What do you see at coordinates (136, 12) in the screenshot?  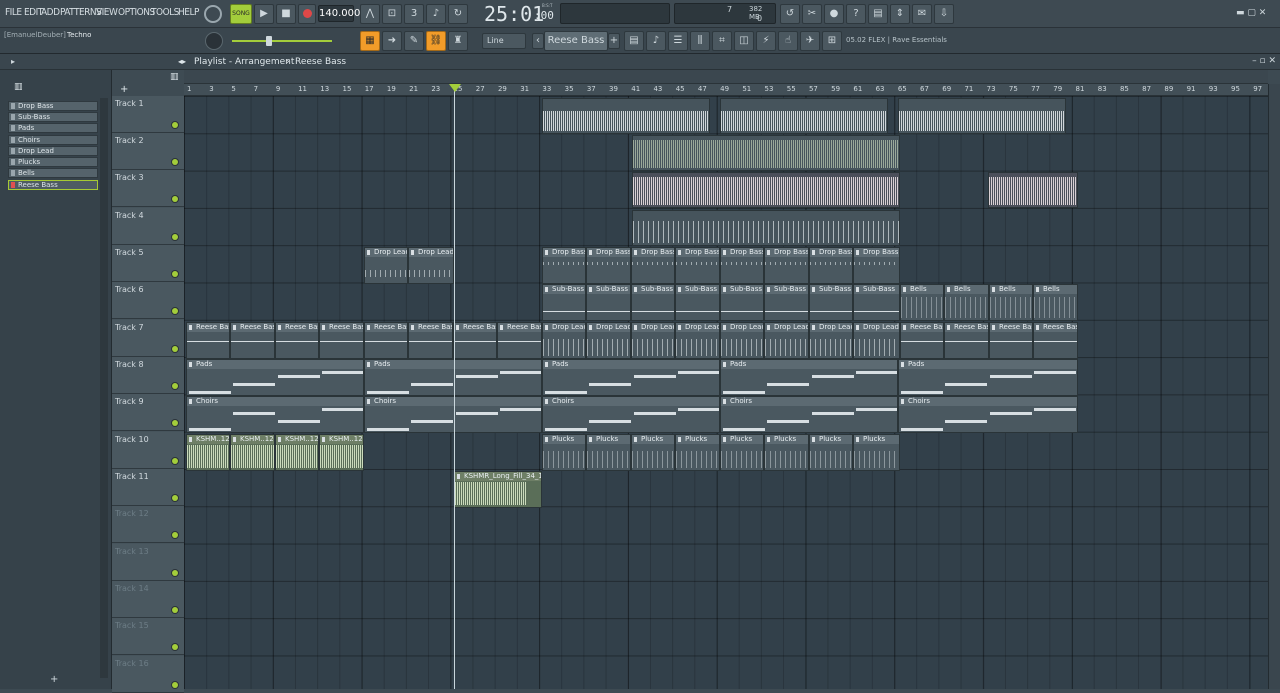 I see `menu-options: OPTIONS` at bounding box center [136, 12].